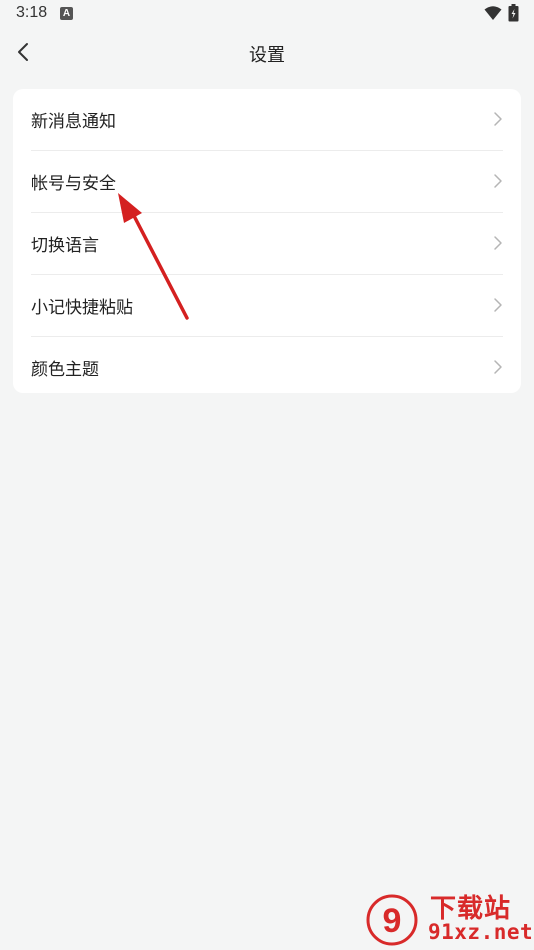 Image resolution: width=534 pixels, height=950 pixels. Describe the element at coordinates (513, 13) in the screenshot. I see `battery-icon` at that location.